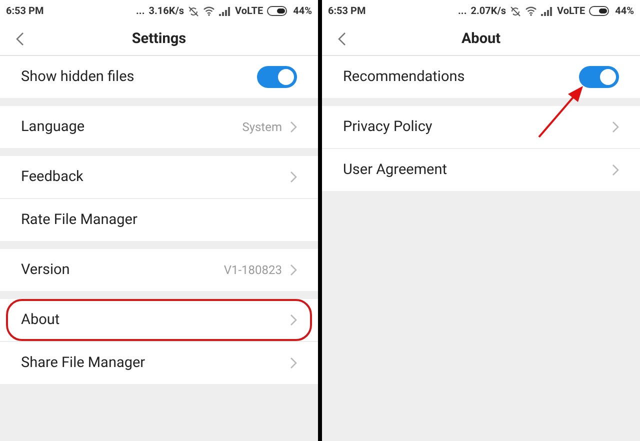 This screenshot has height=441, width=640. Describe the element at coordinates (404, 77) in the screenshot. I see `row-label: Recommendations` at that location.